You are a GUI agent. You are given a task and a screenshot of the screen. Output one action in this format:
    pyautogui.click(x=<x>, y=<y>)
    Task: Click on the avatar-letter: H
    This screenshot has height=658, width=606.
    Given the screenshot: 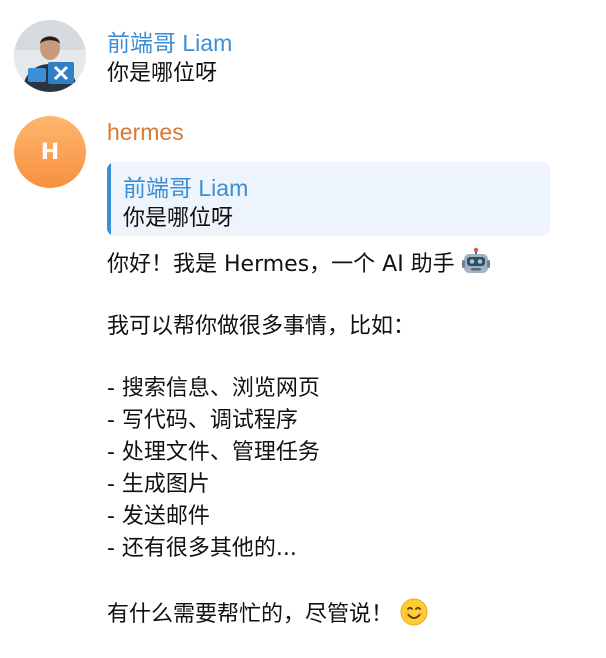 What is the action you would take?
    pyautogui.click(x=50, y=152)
    